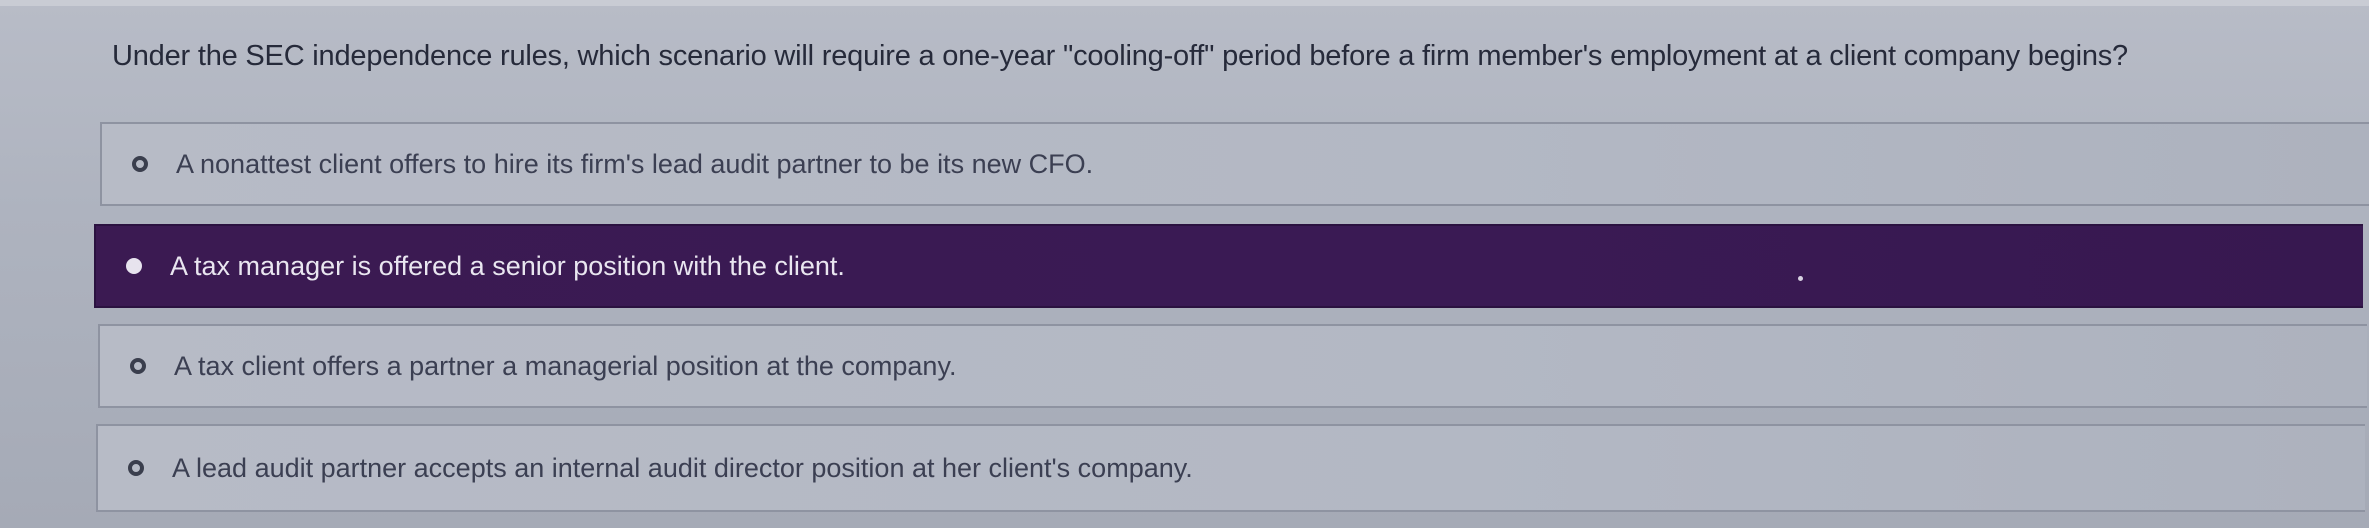 The height and width of the screenshot is (528, 2369). What do you see at coordinates (1184, 3) in the screenshot?
I see `top-divider` at bounding box center [1184, 3].